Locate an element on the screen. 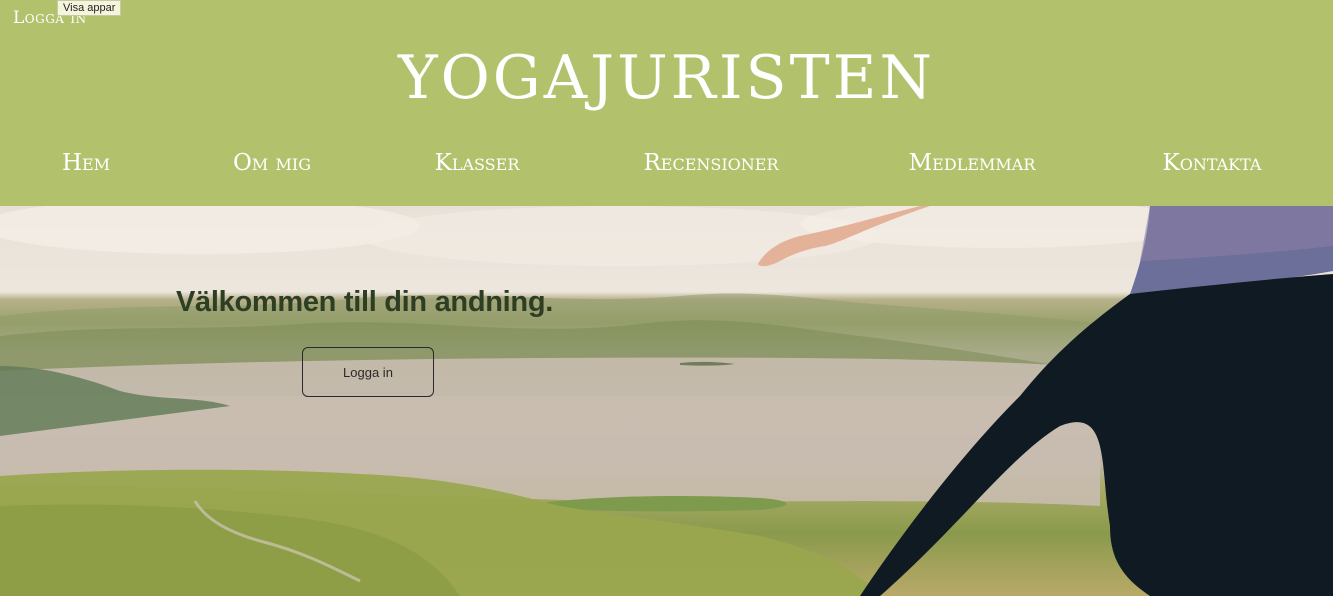 The image size is (1333, 596). site-title: YOGAJURISTEN is located at coordinates (666, 78).